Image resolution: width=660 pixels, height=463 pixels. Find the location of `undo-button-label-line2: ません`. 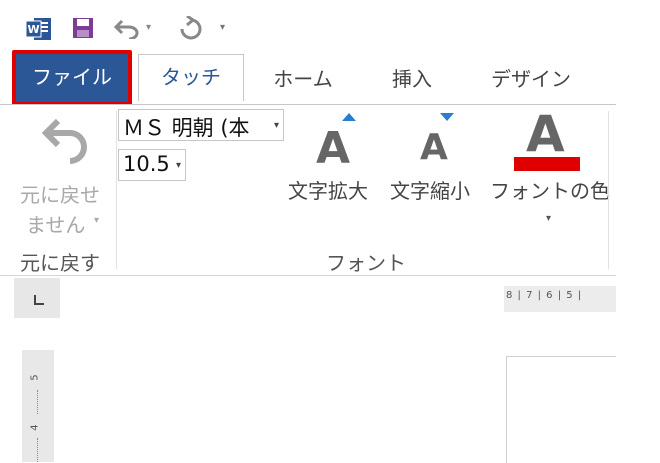

undo-button-label-line2: ません is located at coordinates (56, 225).